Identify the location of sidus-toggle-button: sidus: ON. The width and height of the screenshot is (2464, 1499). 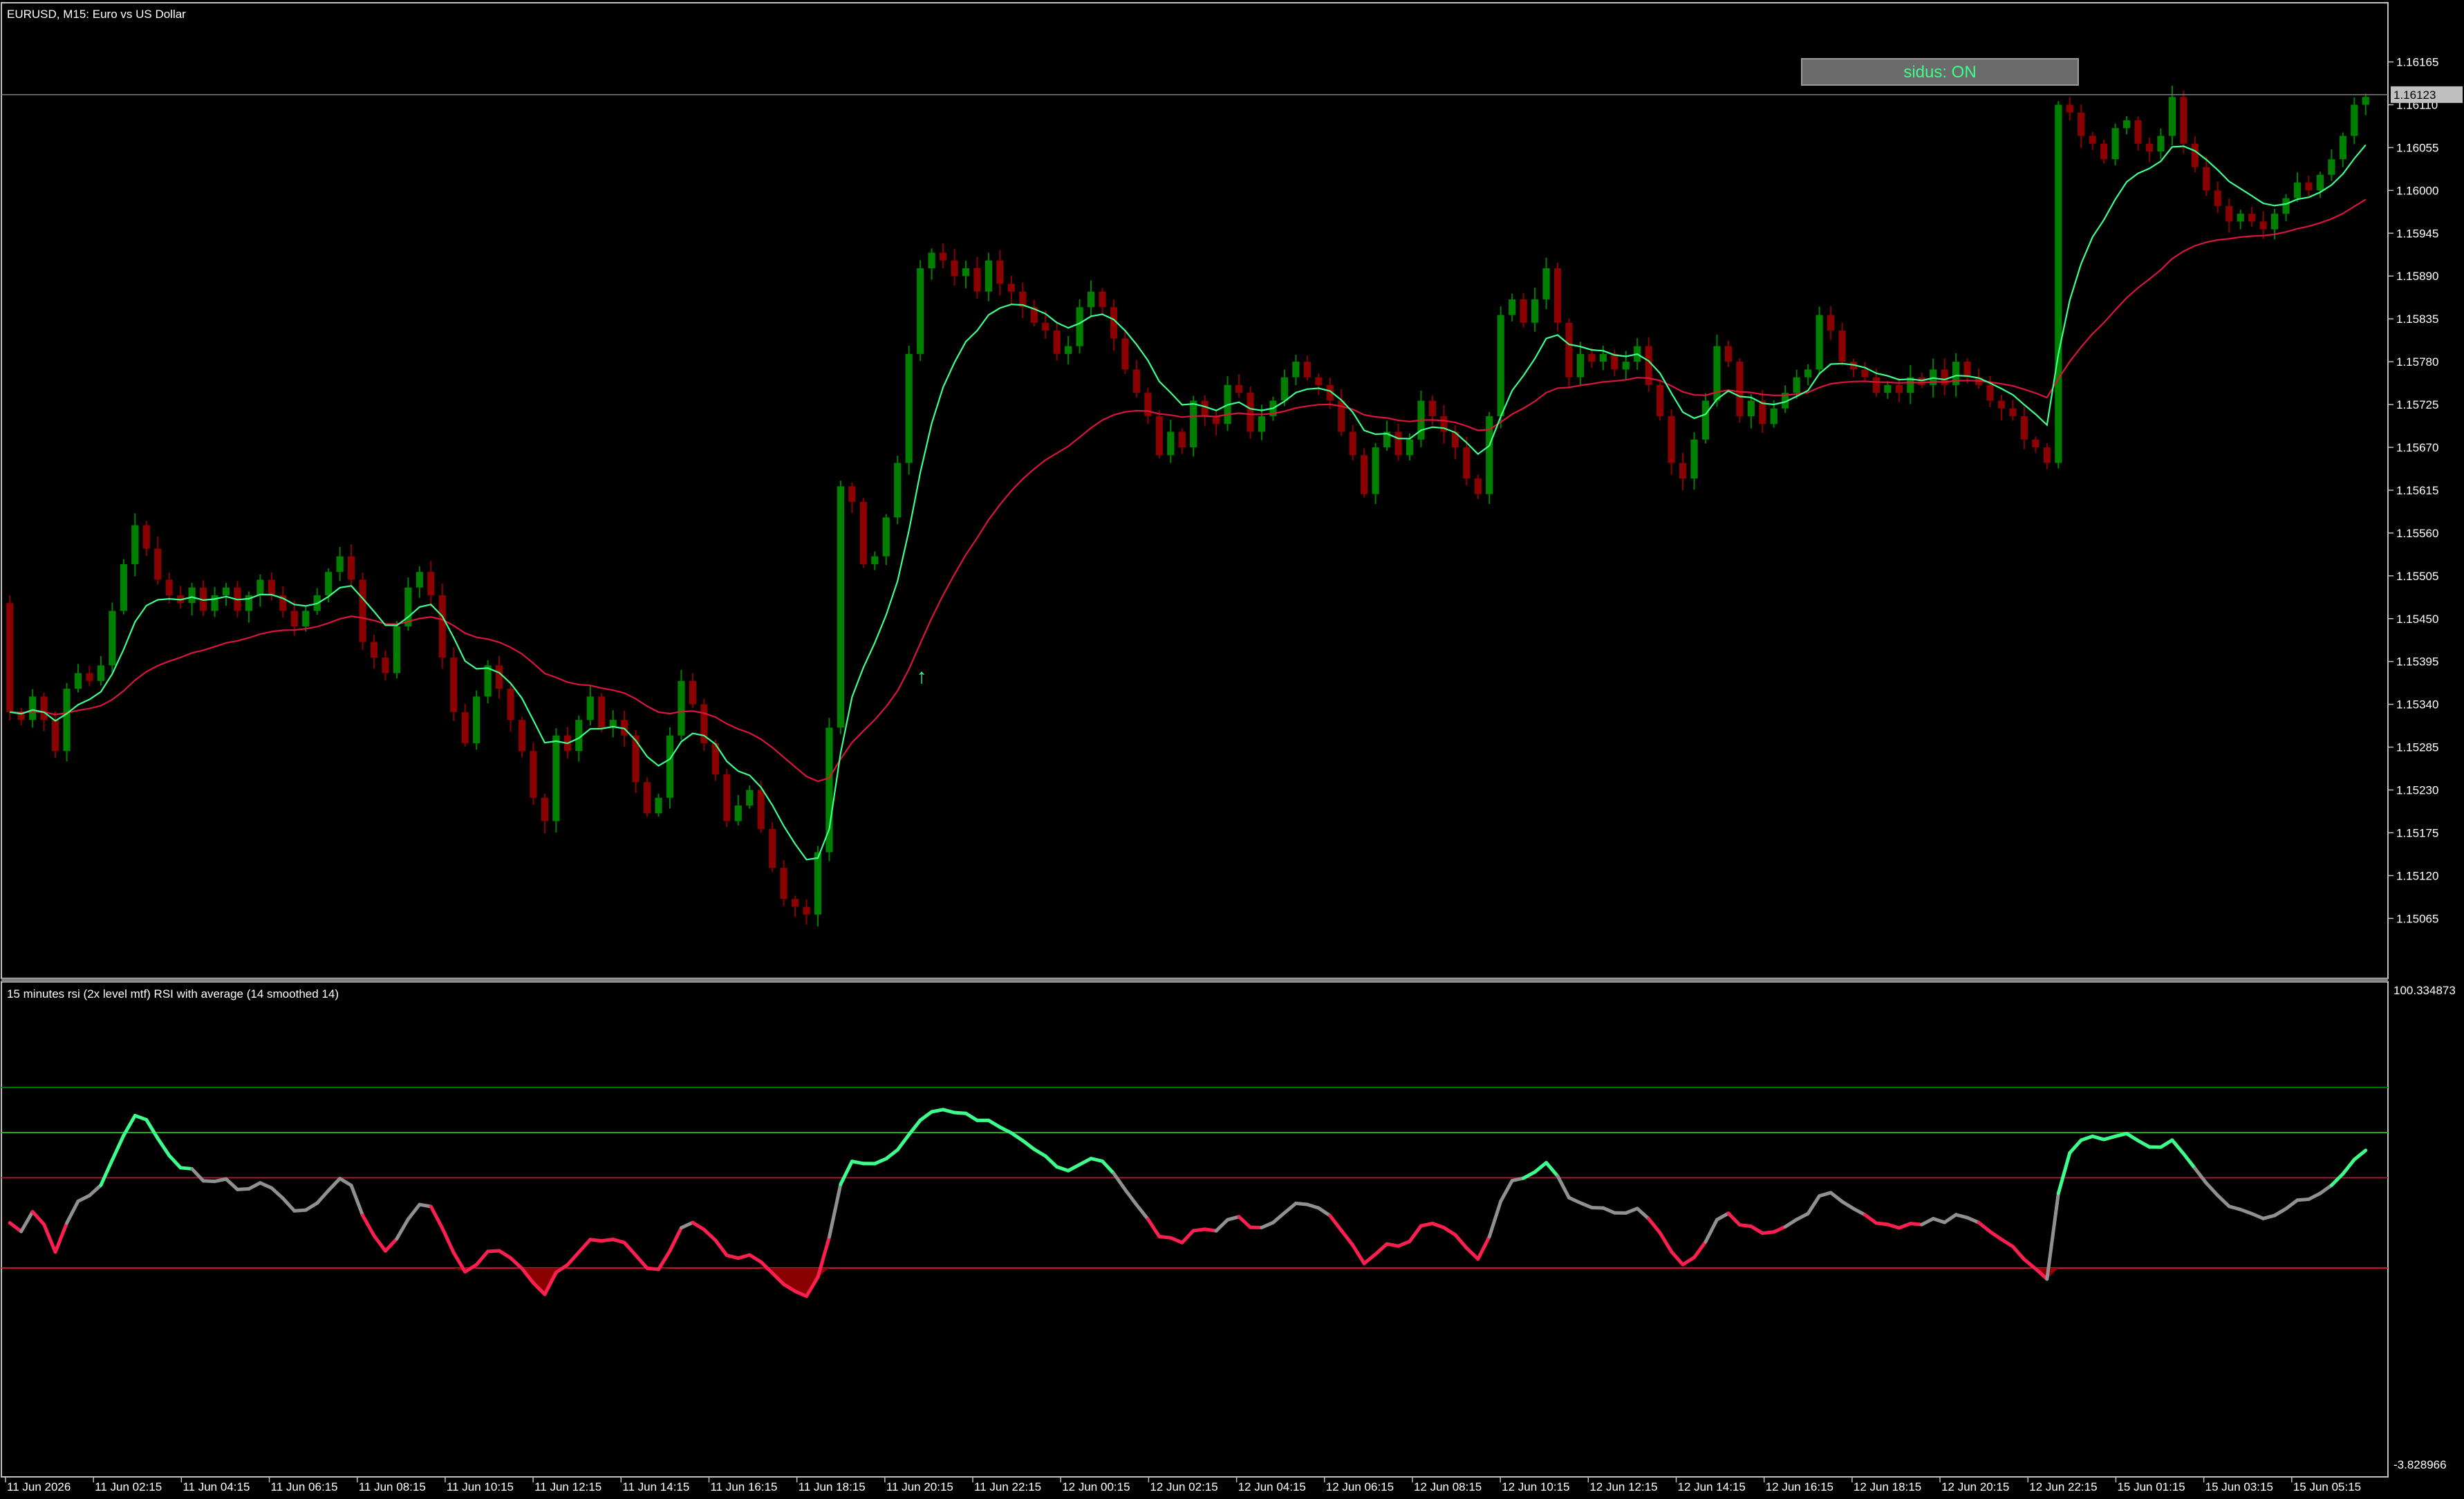
(1940, 72).